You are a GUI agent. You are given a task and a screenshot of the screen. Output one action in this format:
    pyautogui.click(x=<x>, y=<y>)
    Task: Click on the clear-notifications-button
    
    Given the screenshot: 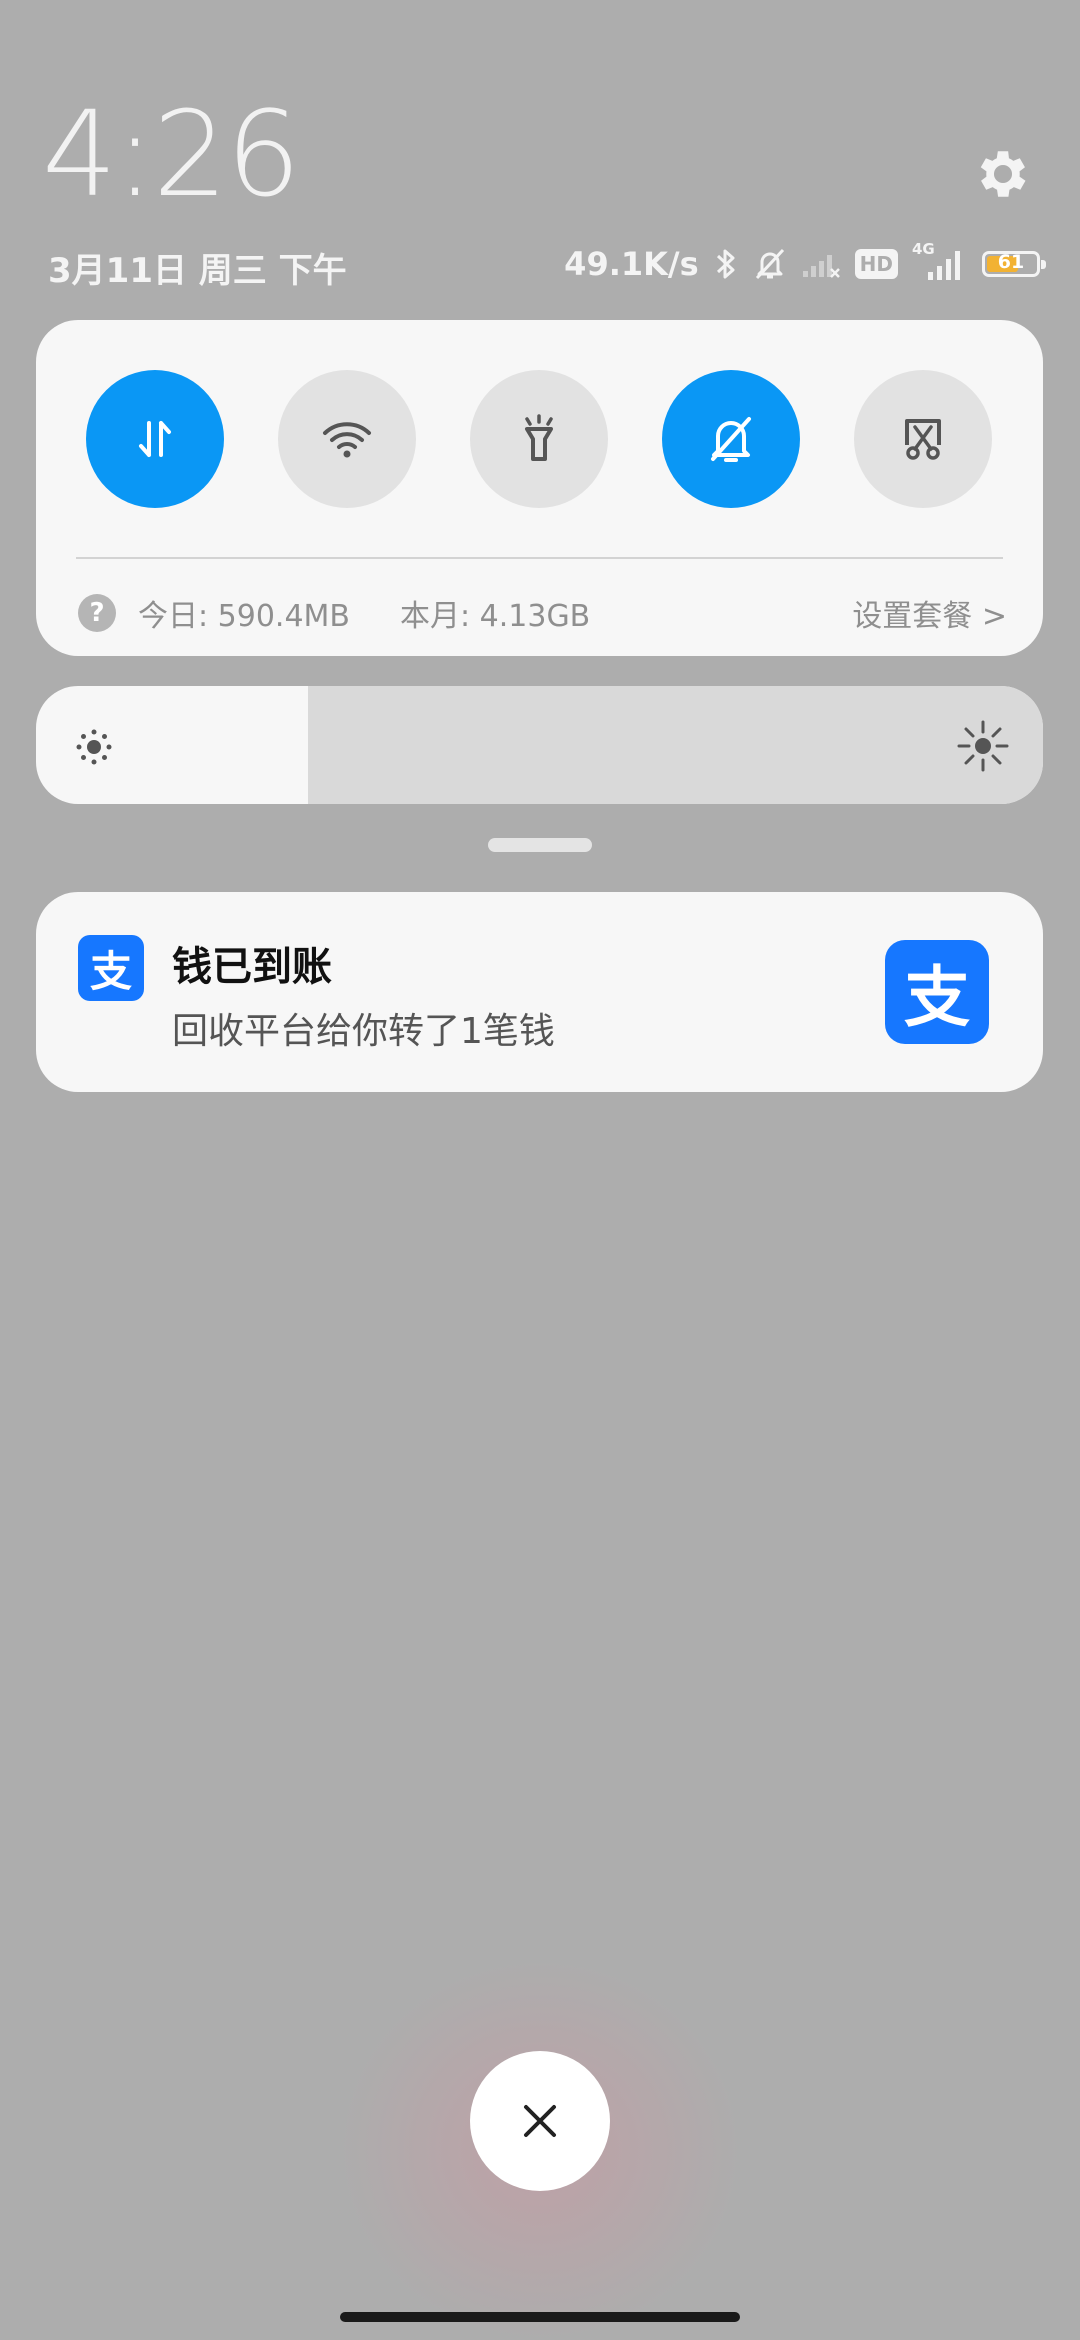 What is the action you would take?
    pyautogui.click(x=540, y=2121)
    